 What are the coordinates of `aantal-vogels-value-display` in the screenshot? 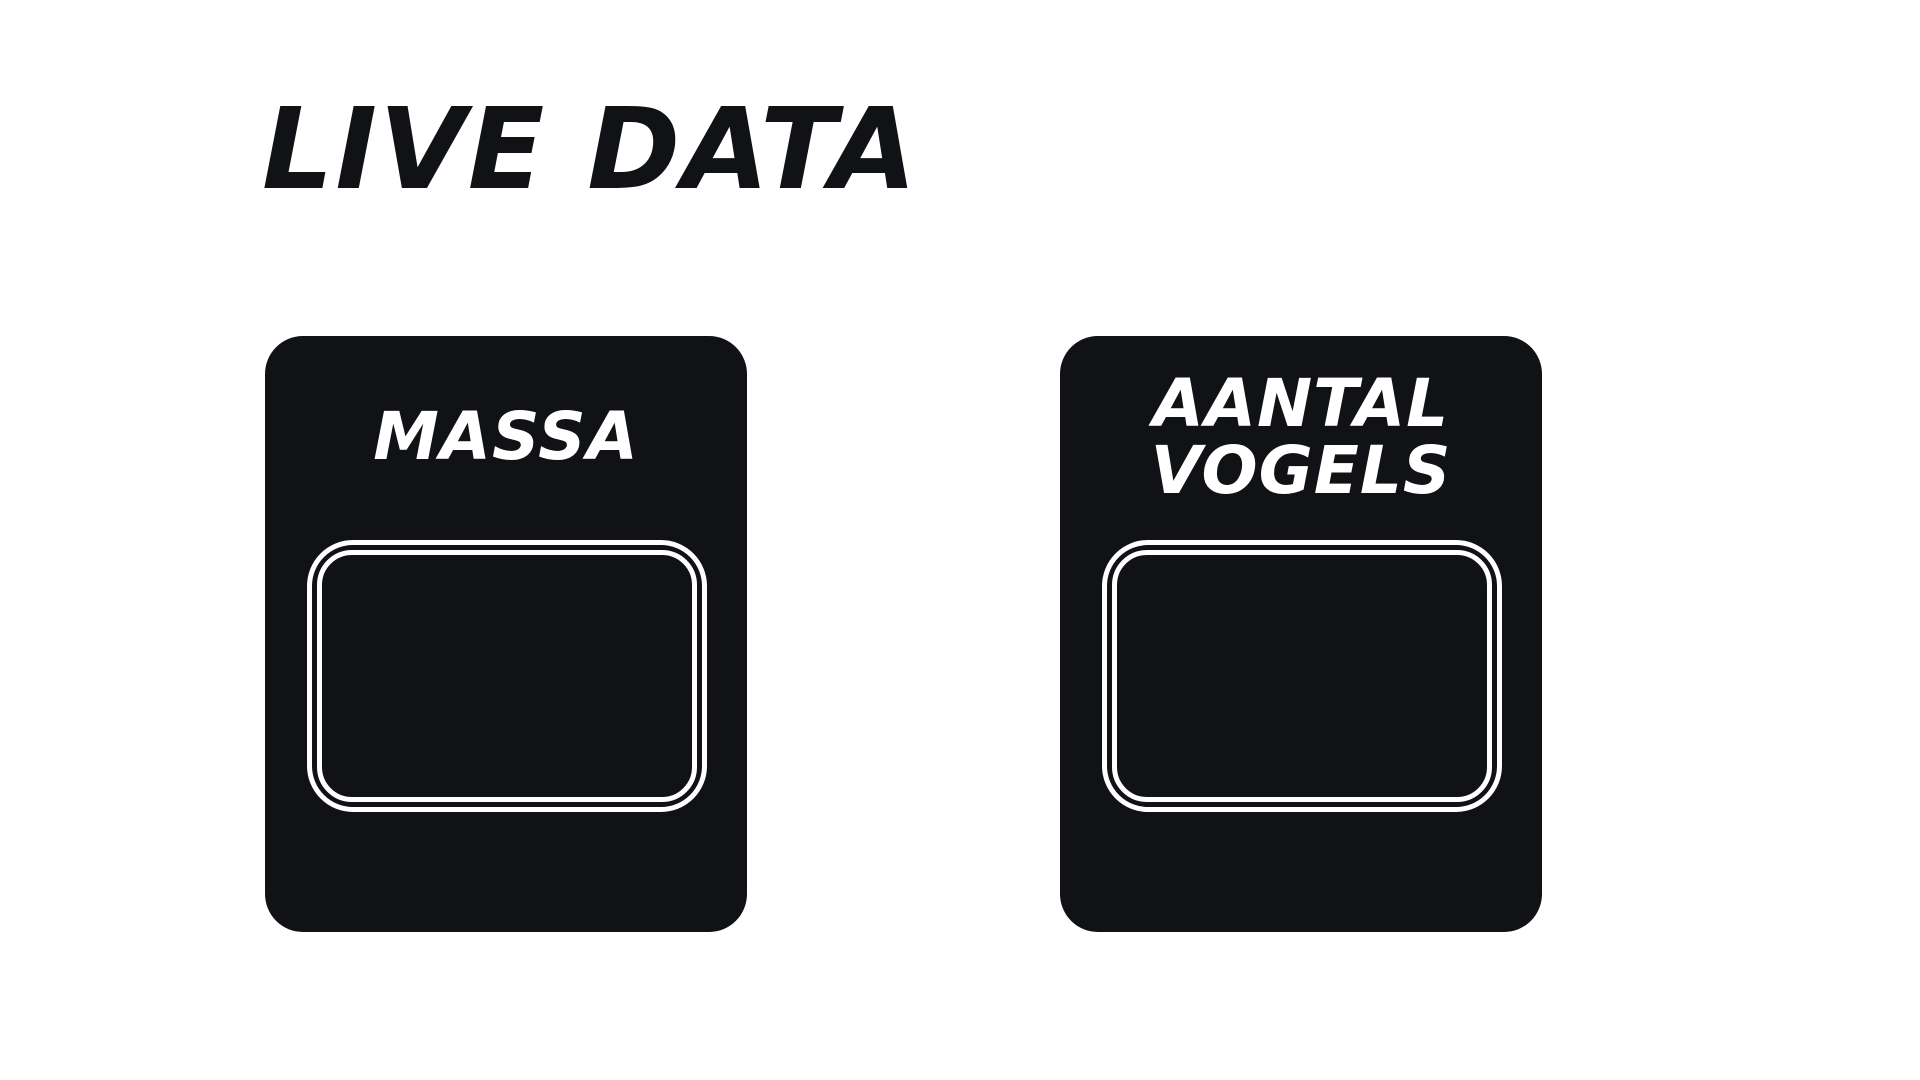 It's located at (1302, 676).